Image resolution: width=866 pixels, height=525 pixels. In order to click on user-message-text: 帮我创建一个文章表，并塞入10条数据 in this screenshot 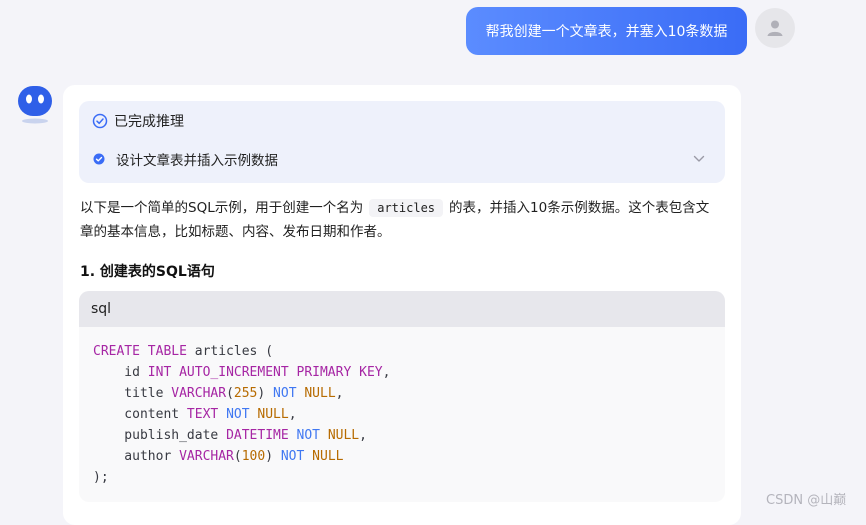, I will do `click(606, 32)`.